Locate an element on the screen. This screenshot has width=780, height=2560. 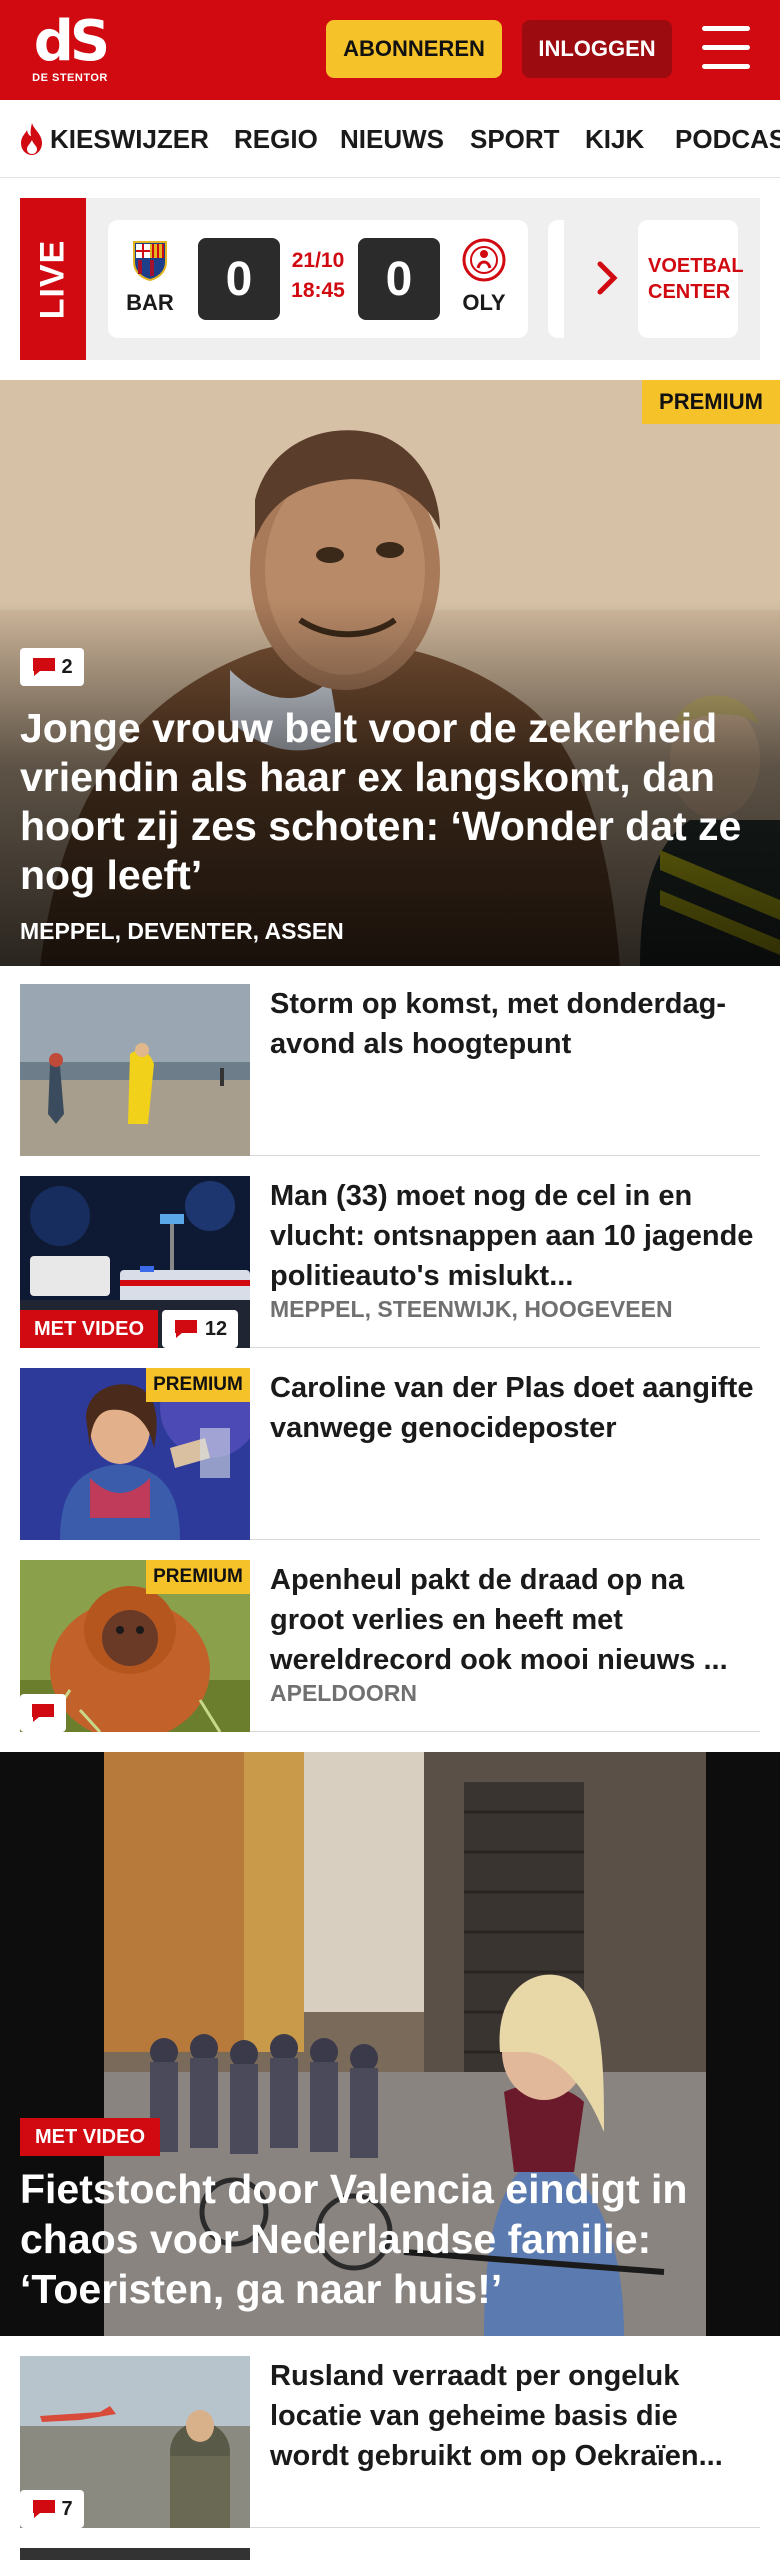
comments-badge is located at coordinates (43, 1713).